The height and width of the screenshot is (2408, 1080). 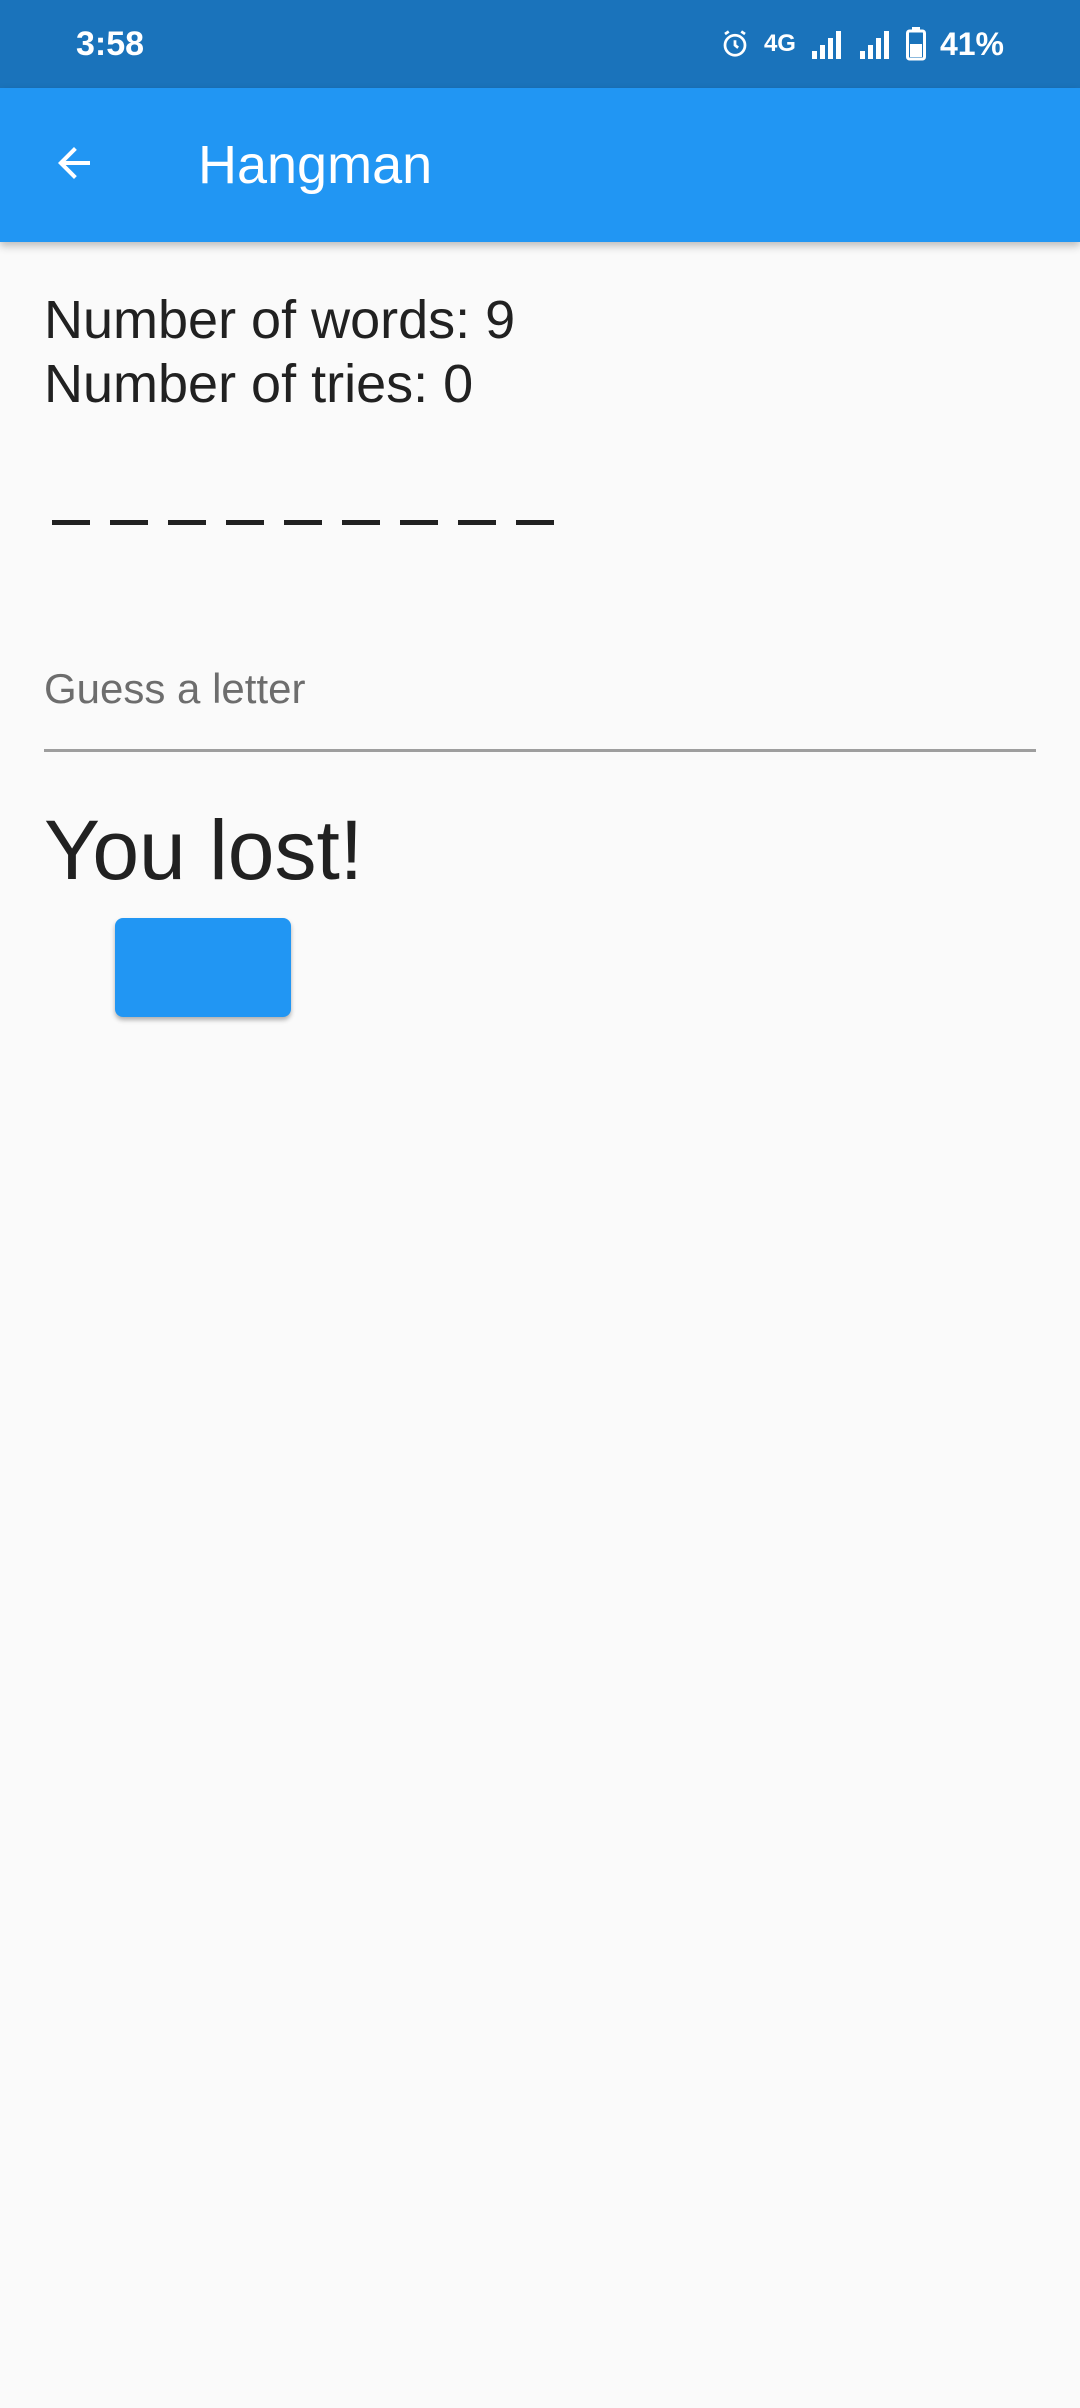 What do you see at coordinates (280, 320) in the screenshot?
I see `words-count: Number of words: 9` at bounding box center [280, 320].